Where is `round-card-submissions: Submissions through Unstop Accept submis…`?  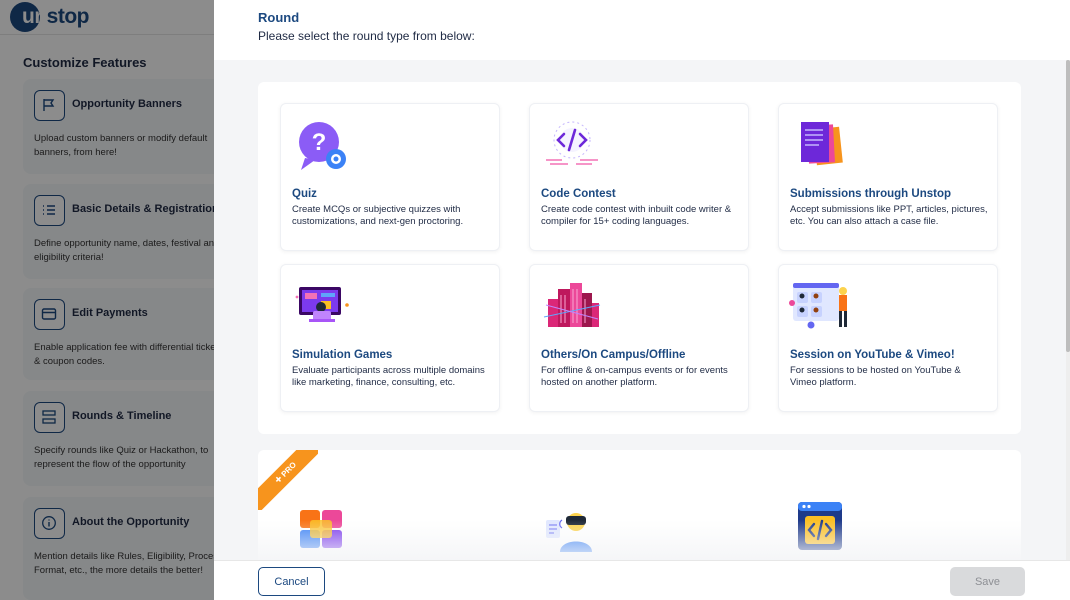
round-card-submissions: Submissions through Unstop Accept submis… is located at coordinates (888, 177).